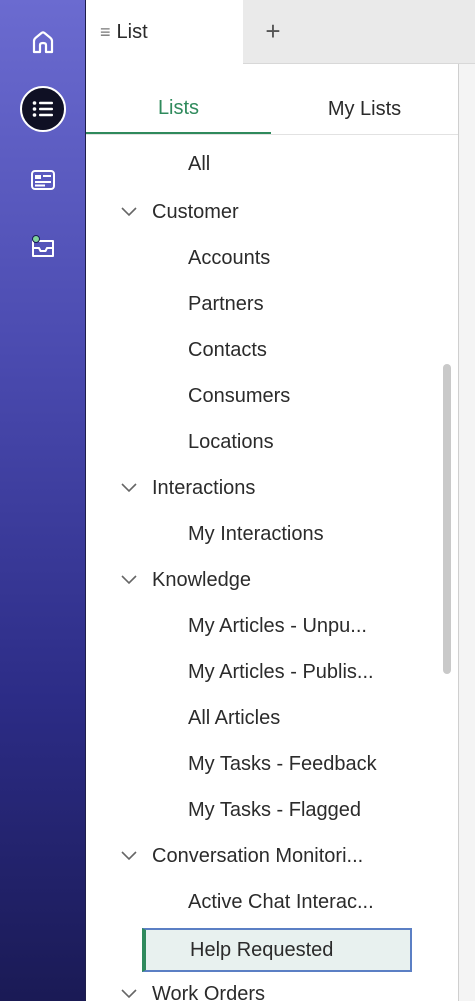 This screenshot has width=475, height=1001. I want to click on tab-strip: ≡ List +, so click(280, 32).